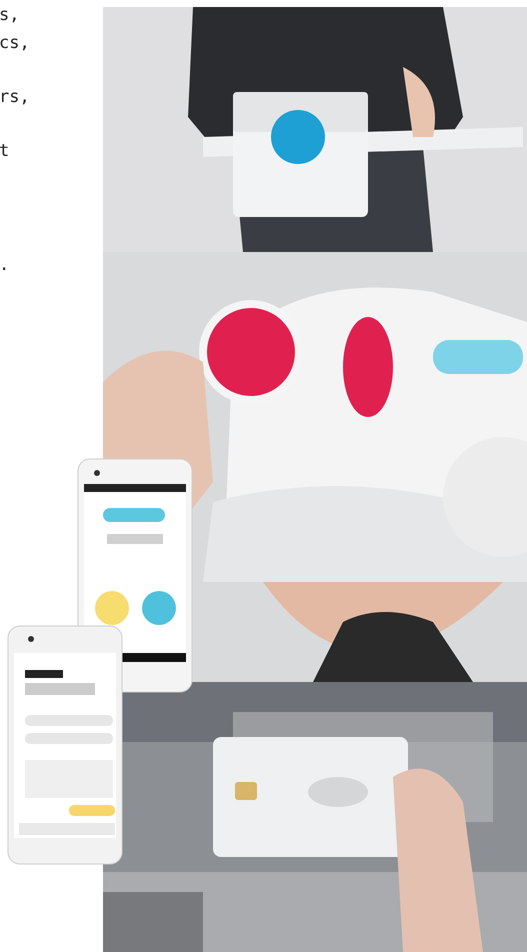 Image resolution: width=527 pixels, height=952 pixels. What do you see at coordinates (5, 265) in the screenshot?
I see `text-line: .` at bounding box center [5, 265].